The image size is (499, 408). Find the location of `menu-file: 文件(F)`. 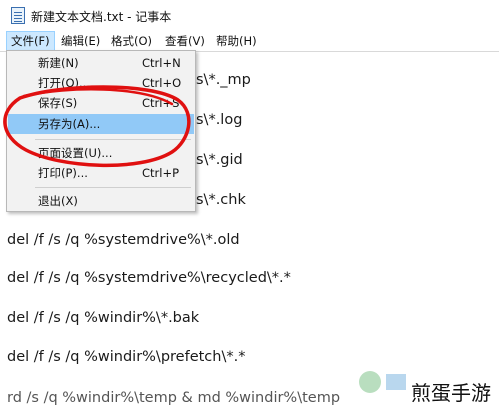

menu-file: 文件(F) is located at coordinates (30, 41).